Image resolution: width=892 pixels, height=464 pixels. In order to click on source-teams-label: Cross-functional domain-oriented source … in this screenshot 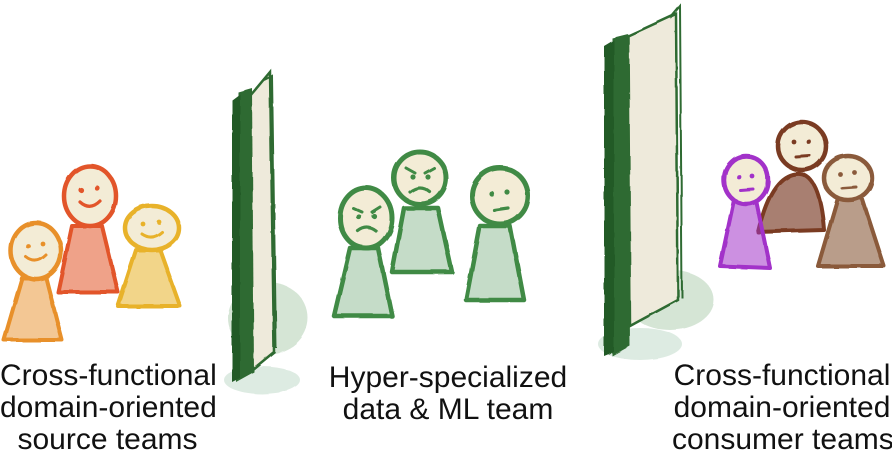, I will do `click(108, 407)`.